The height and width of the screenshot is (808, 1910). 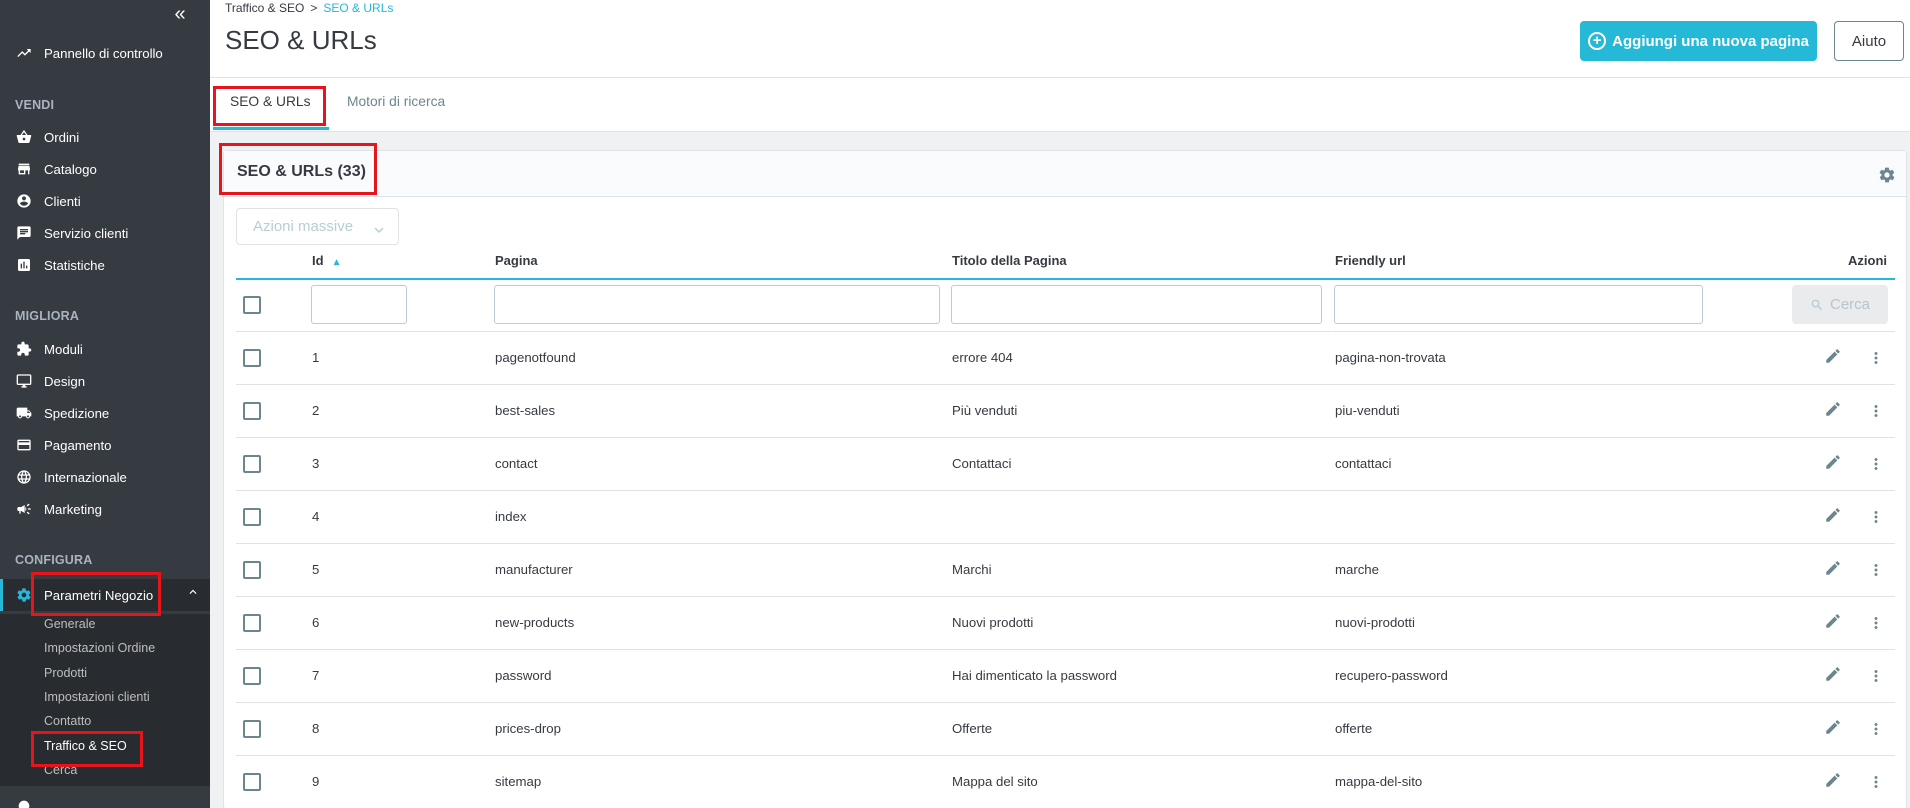 What do you see at coordinates (180, 15) in the screenshot?
I see `collapse-sidebar-icon: «` at bounding box center [180, 15].